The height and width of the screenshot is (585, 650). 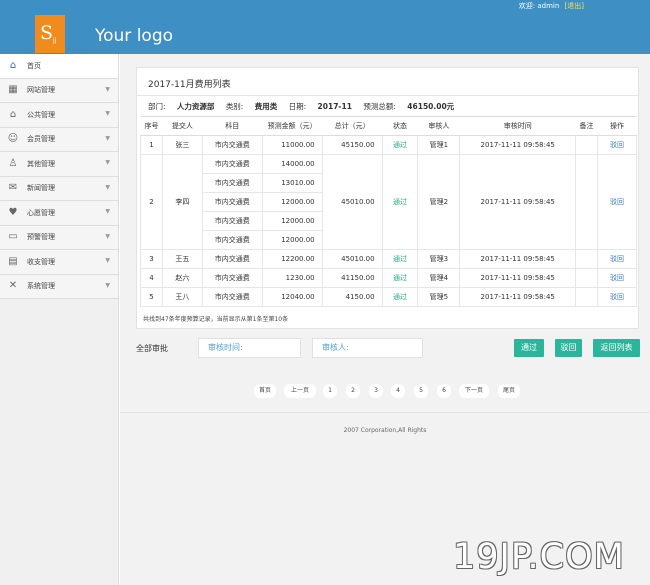 I want to click on col-header: 状态, so click(x=400, y=126).